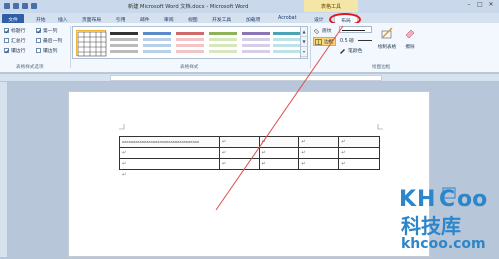  What do you see at coordinates (443, 244) in the screenshot?
I see `watermark-url: khcoo.com` at bounding box center [443, 244].